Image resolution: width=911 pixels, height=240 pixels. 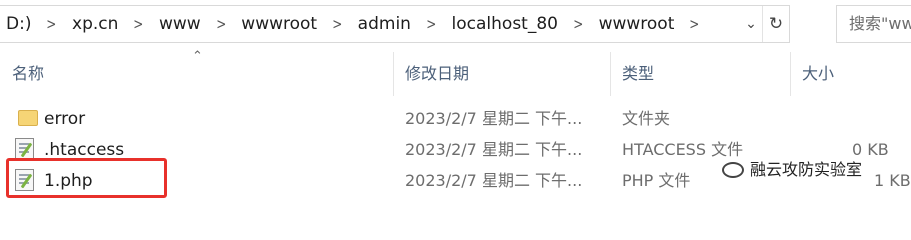 I want to click on file-type: PHP 文件, so click(x=656, y=180).